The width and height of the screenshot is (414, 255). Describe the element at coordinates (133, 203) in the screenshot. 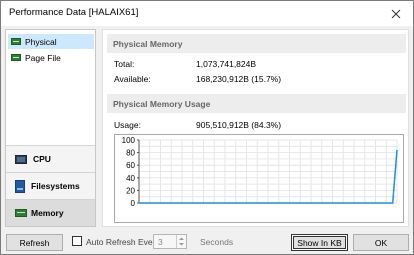

I see `y-tick-label: 0` at that location.